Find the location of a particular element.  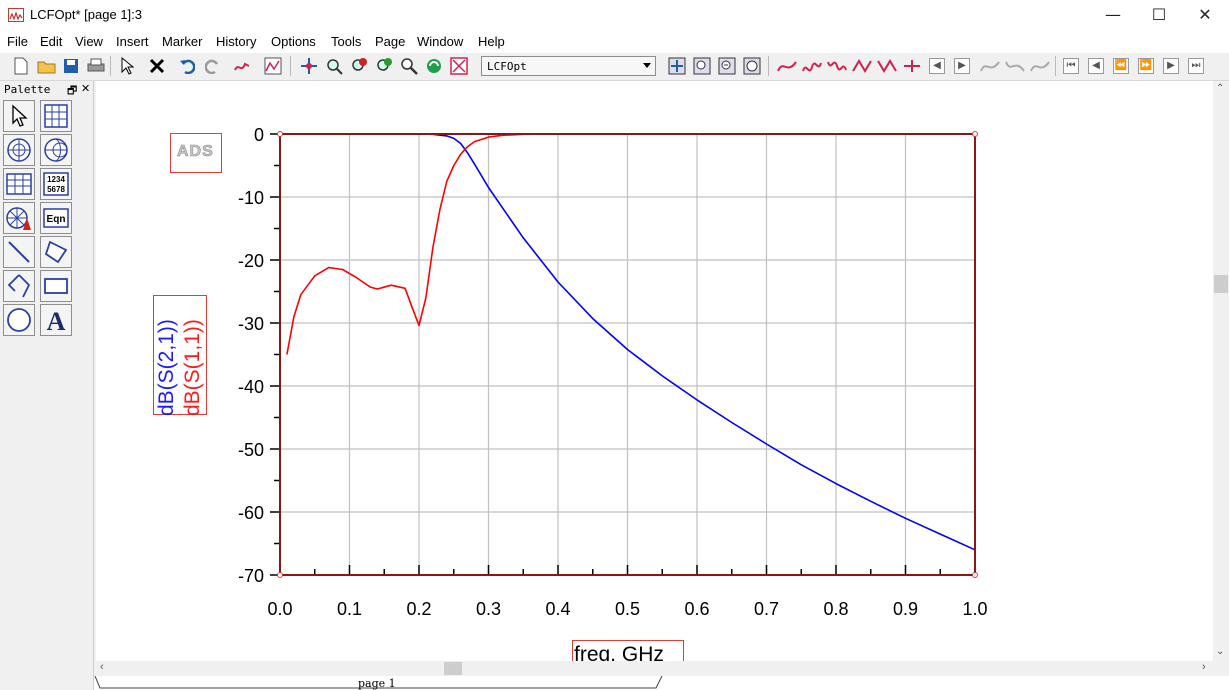

horizontal-scrollbar: ‹ › is located at coordinates (653, 668).